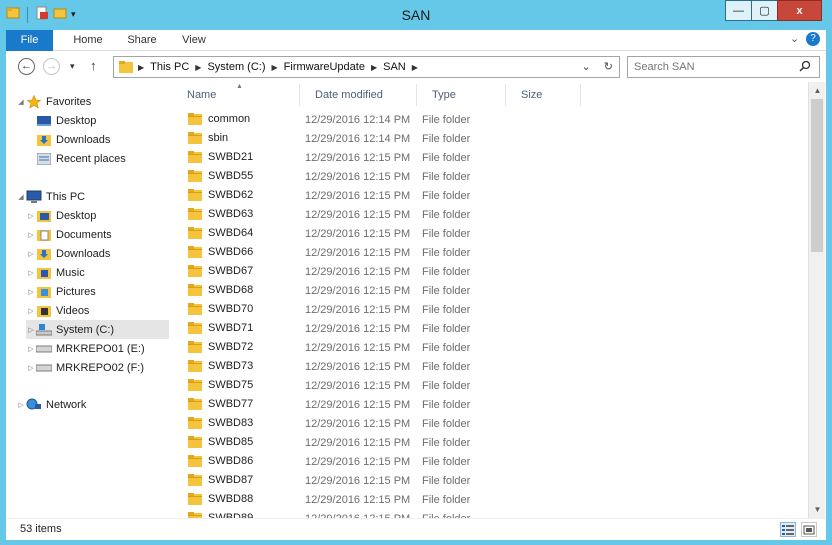 The height and width of the screenshot is (545, 832). Describe the element at coordinates (490, 348) in the screenshot. I see `table-row: SWBD72 12/29/2016 12:15 PM File folder` at that location.